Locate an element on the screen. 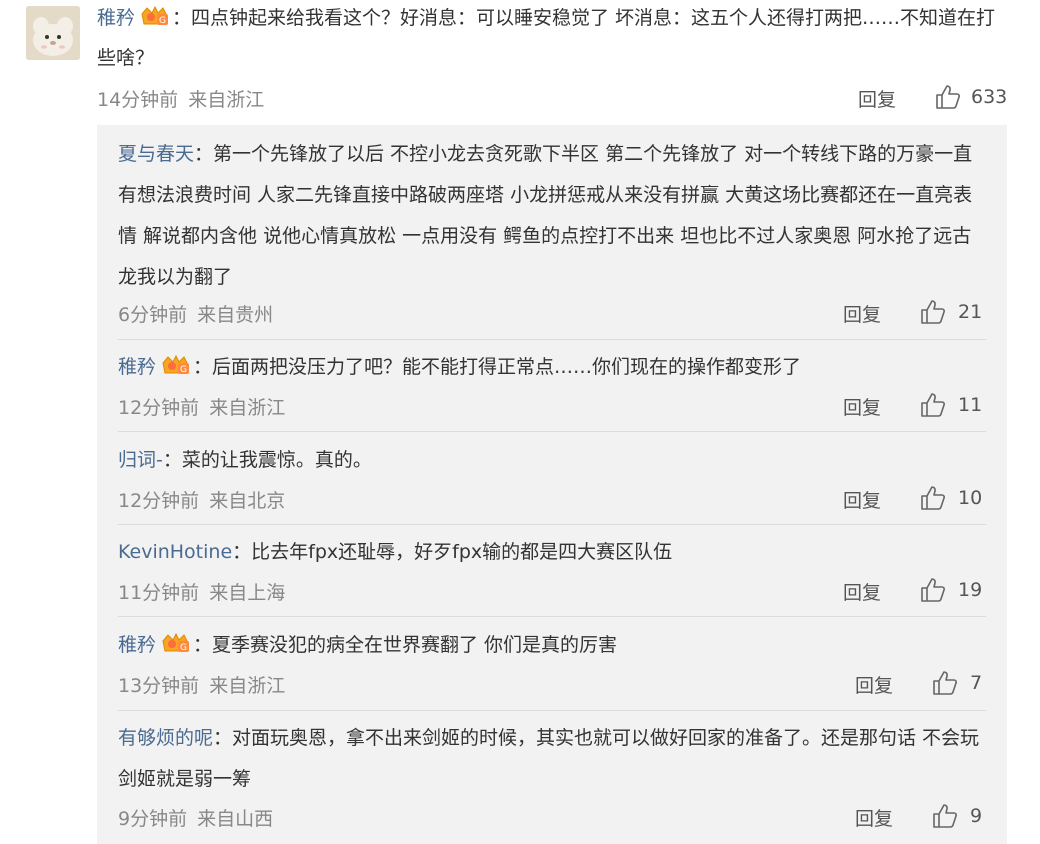 The width and height of the screenshot is (1040, 844). reply-location: 来自北京 is located at coordinates (247, 501).